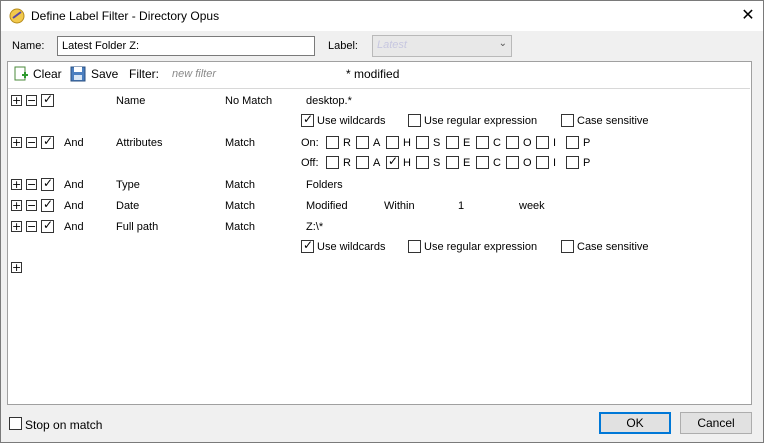 The height and width of the screenshot is (443, 764). I want to click on row-field: Name, so click(130, 101).